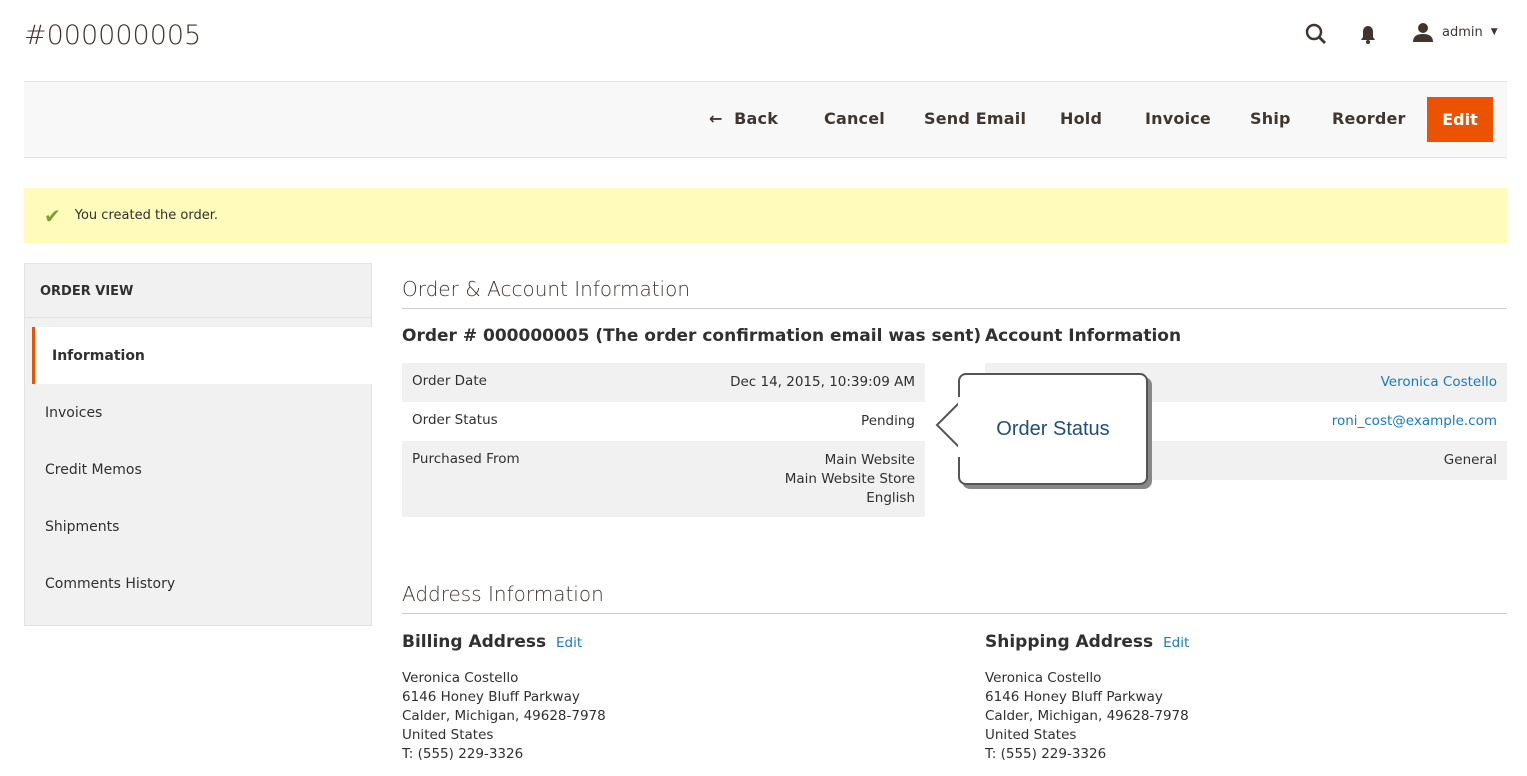  I want to click on order-date-label: Order Date, so click(502, 382).